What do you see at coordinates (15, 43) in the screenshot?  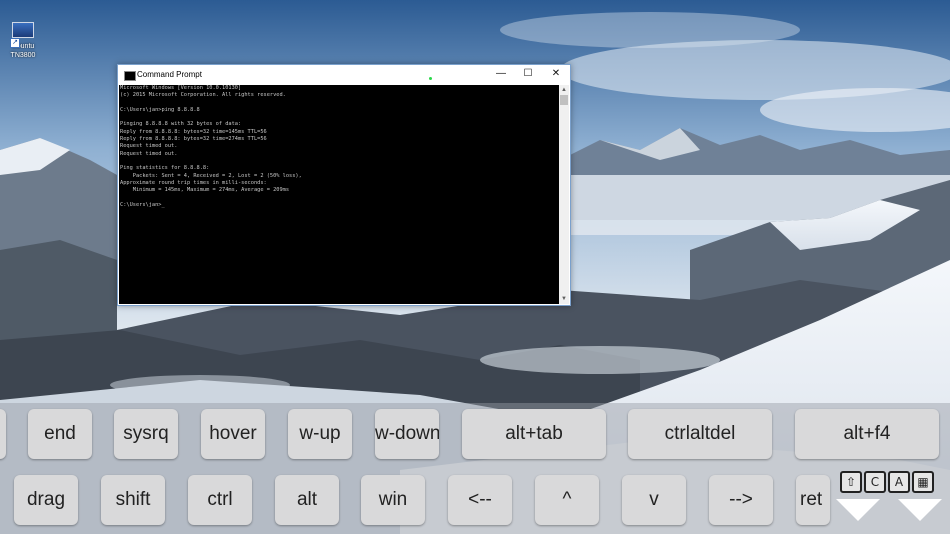 I see `shortcut-arrow-icon: ↗` at bounding box center [15, 43].